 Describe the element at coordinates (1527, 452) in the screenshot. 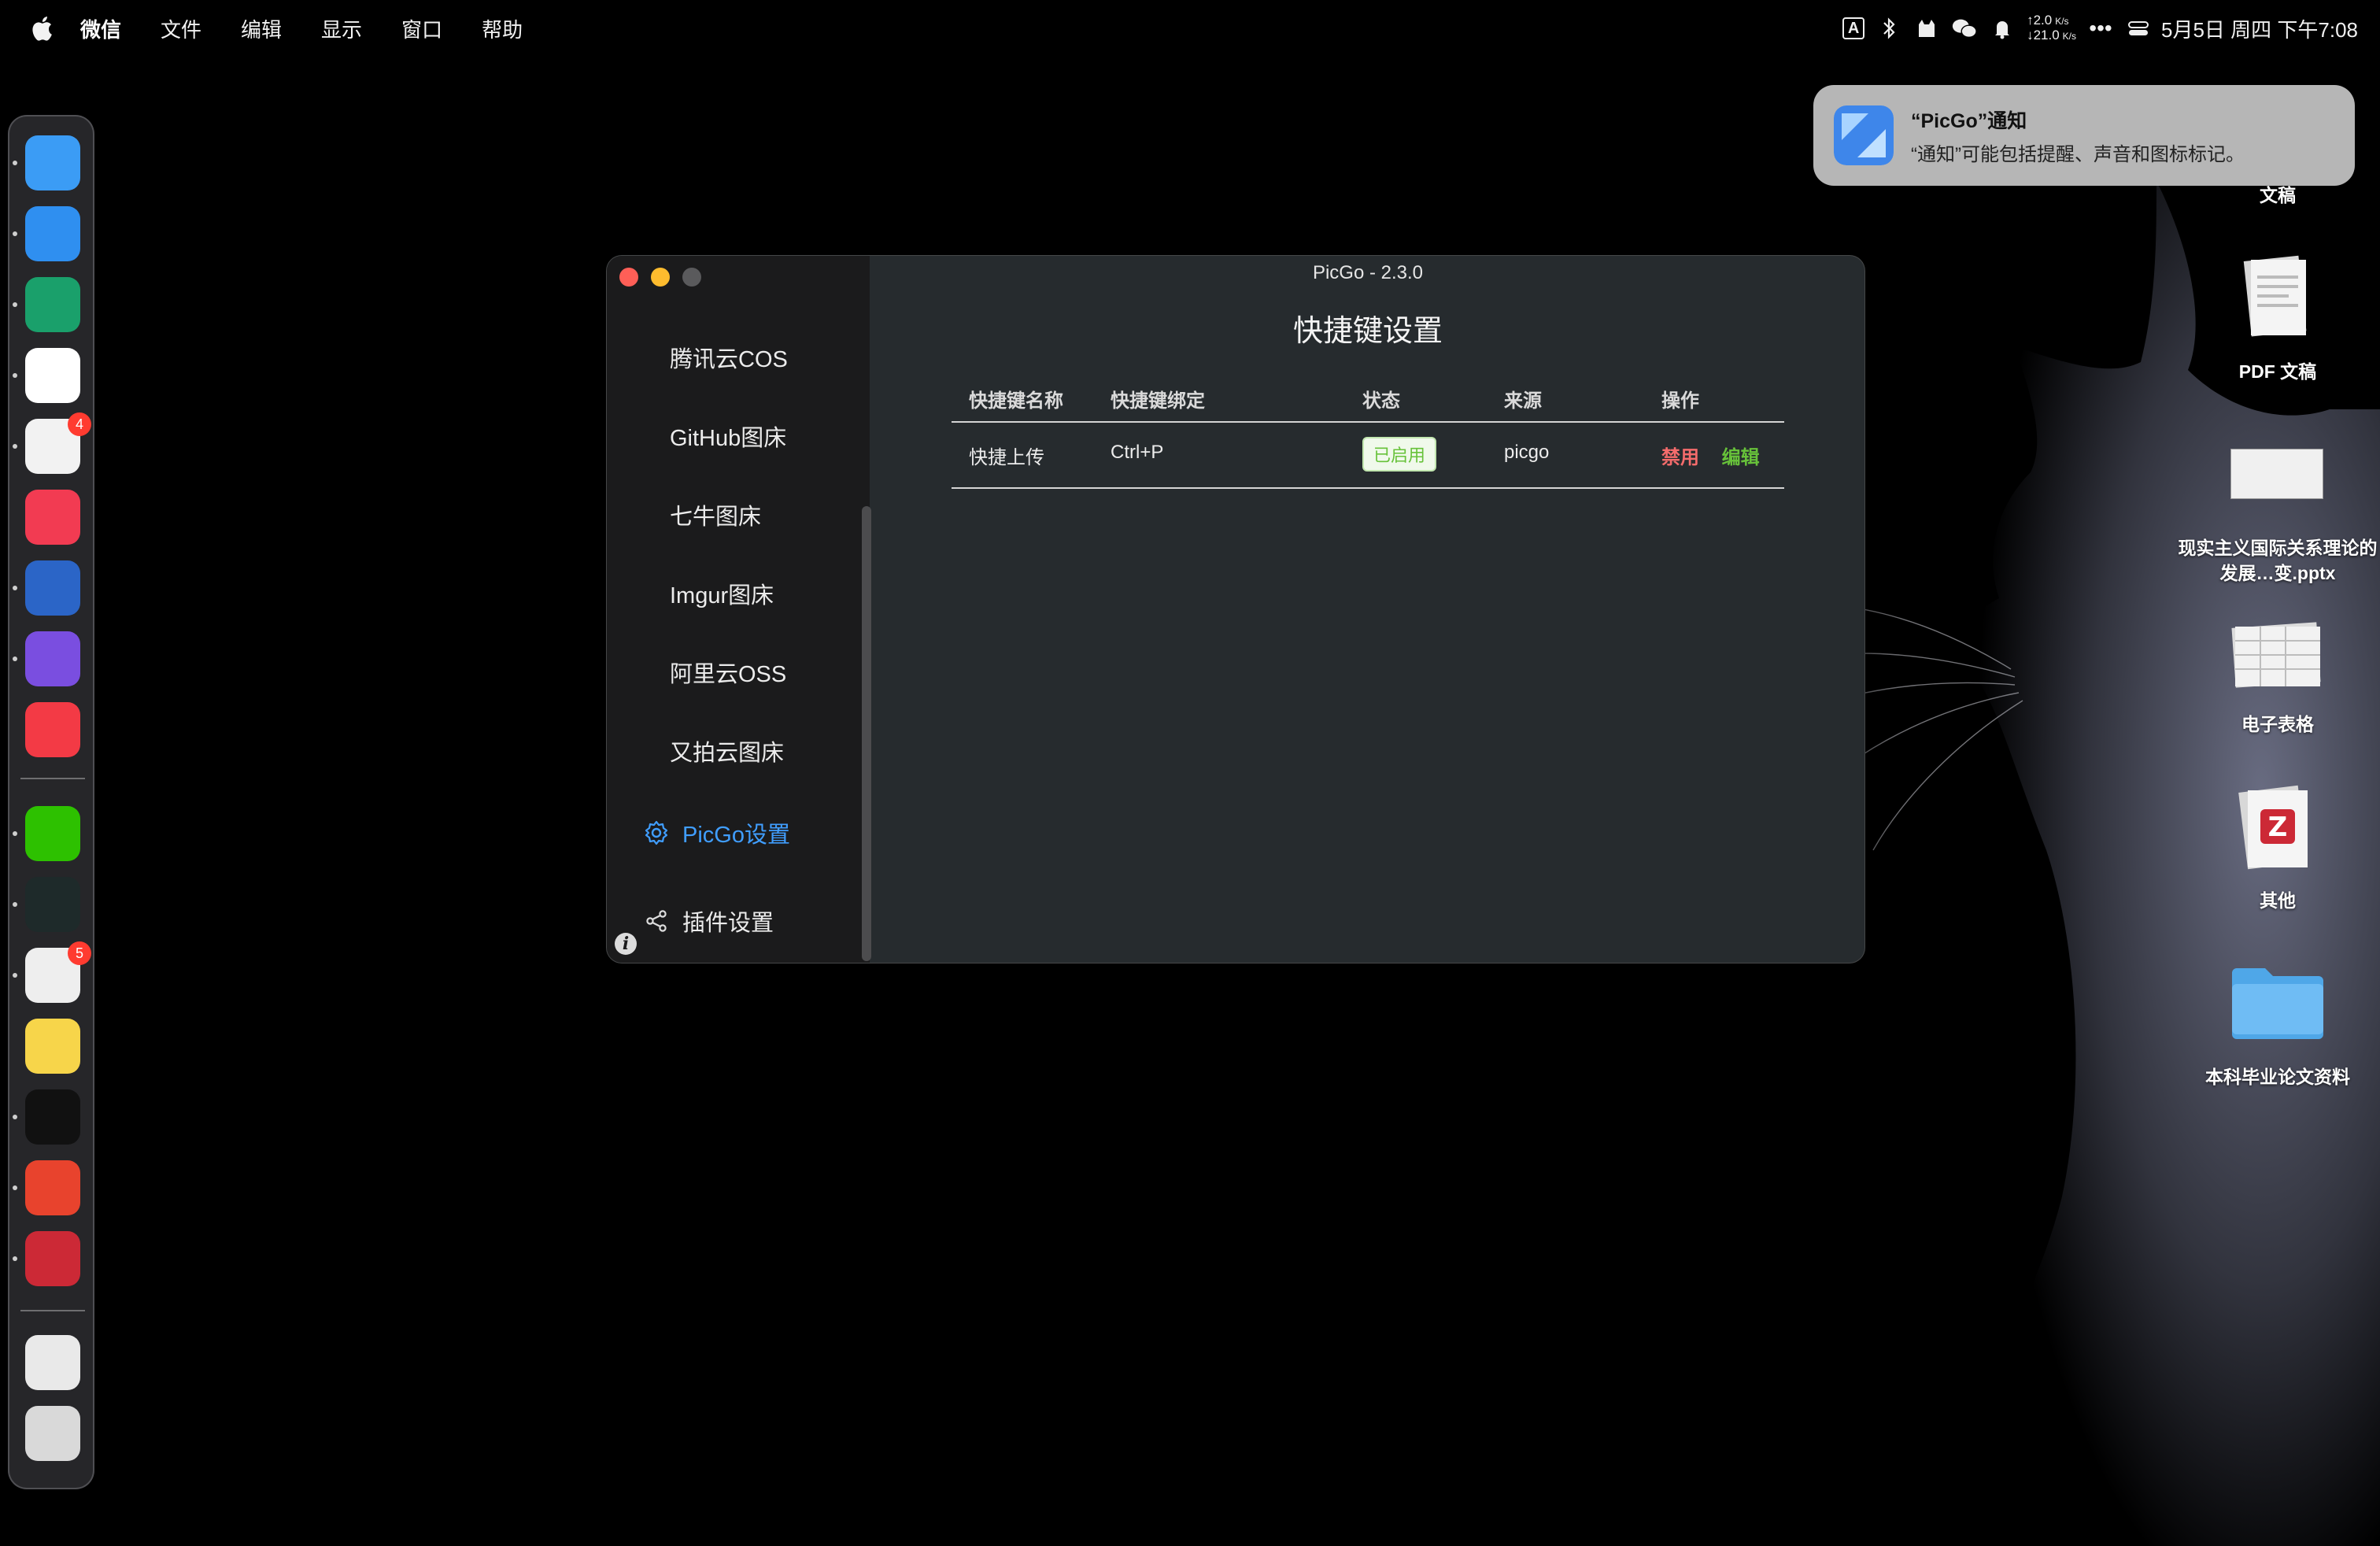

I see `shortcut-source: picgo` at that location.